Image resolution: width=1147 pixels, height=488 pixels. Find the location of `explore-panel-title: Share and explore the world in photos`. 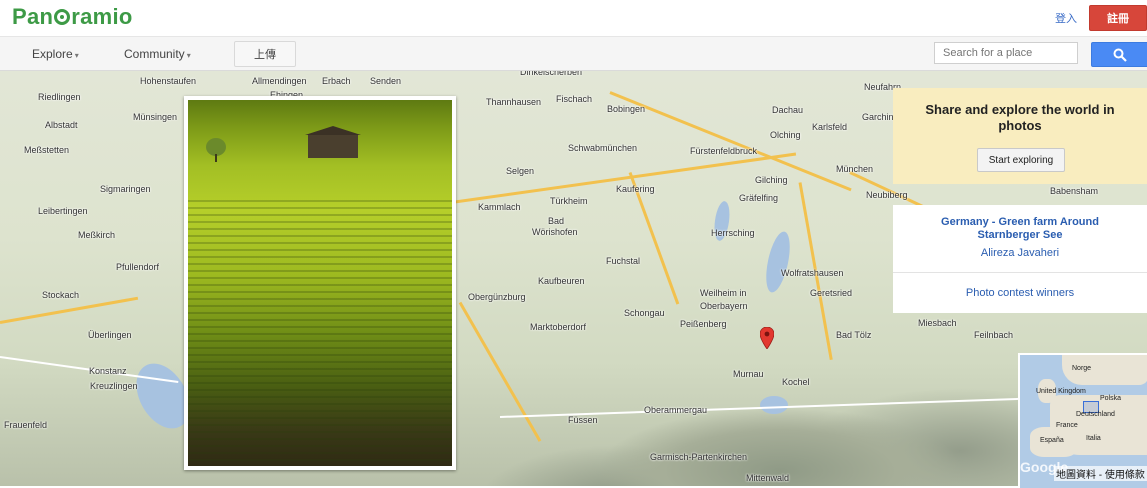

explore-panel-title: Share and explore the world in photos is located at coordinates (1020, 117).